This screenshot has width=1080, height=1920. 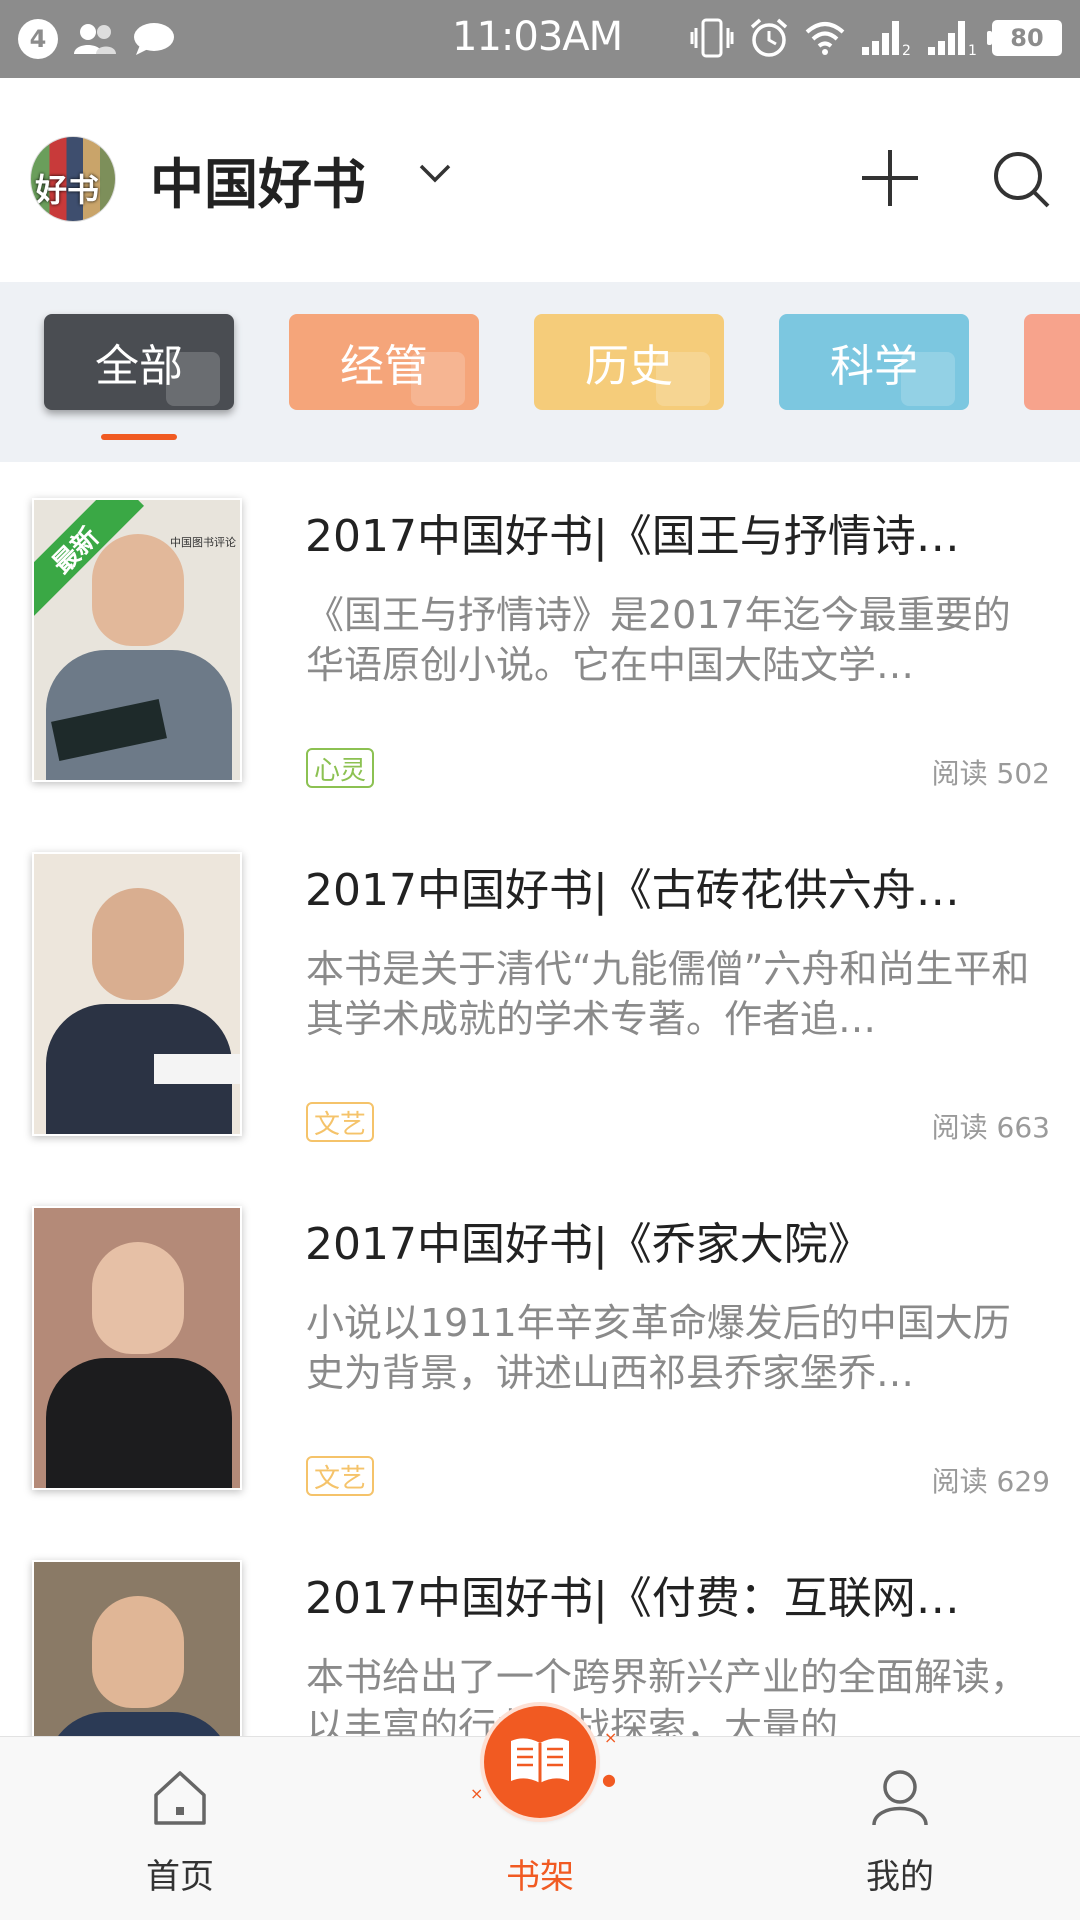 I want to click on status-bar: 4 11:03AM 2 1 80, so click(x=540, y=39).